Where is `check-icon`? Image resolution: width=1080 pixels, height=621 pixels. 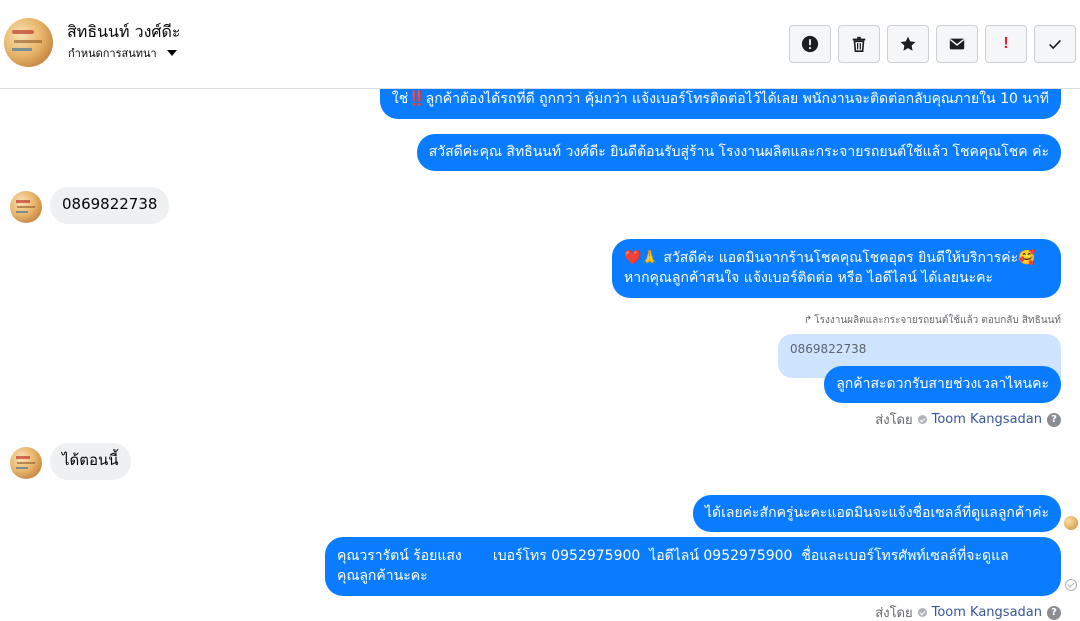 check-icon is located at coordinates (1055, 44).